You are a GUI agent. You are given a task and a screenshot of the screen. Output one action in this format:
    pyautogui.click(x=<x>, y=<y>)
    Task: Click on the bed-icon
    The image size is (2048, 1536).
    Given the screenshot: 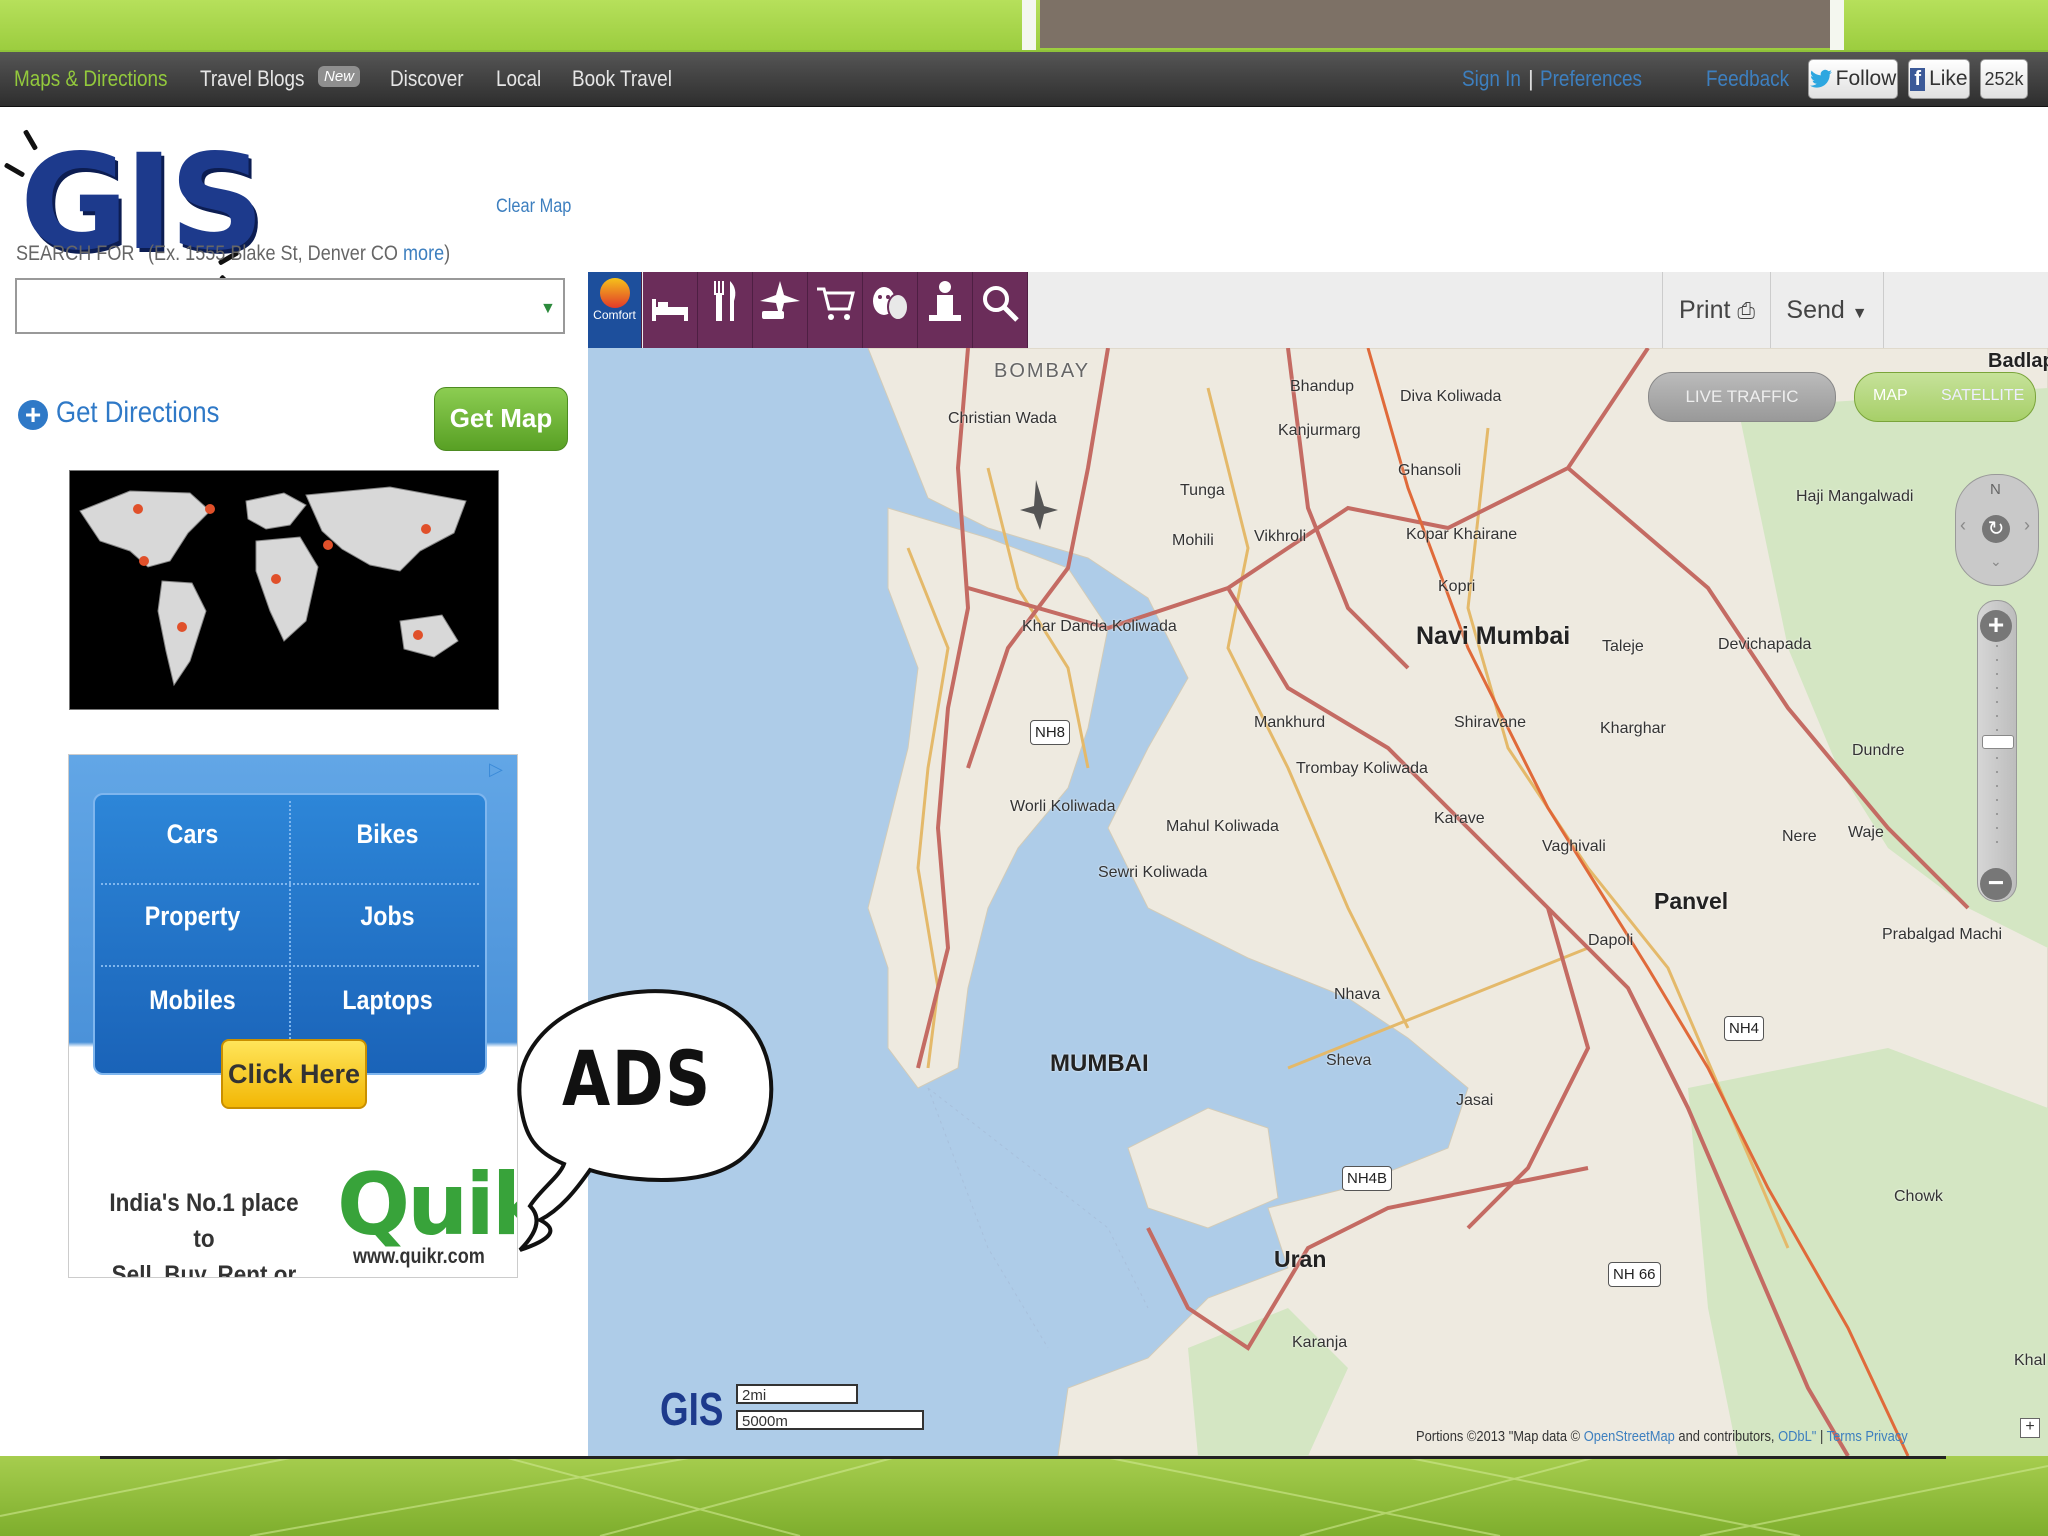 What is the action you would take?
    pyautogui.click(x=670, y=310)
    